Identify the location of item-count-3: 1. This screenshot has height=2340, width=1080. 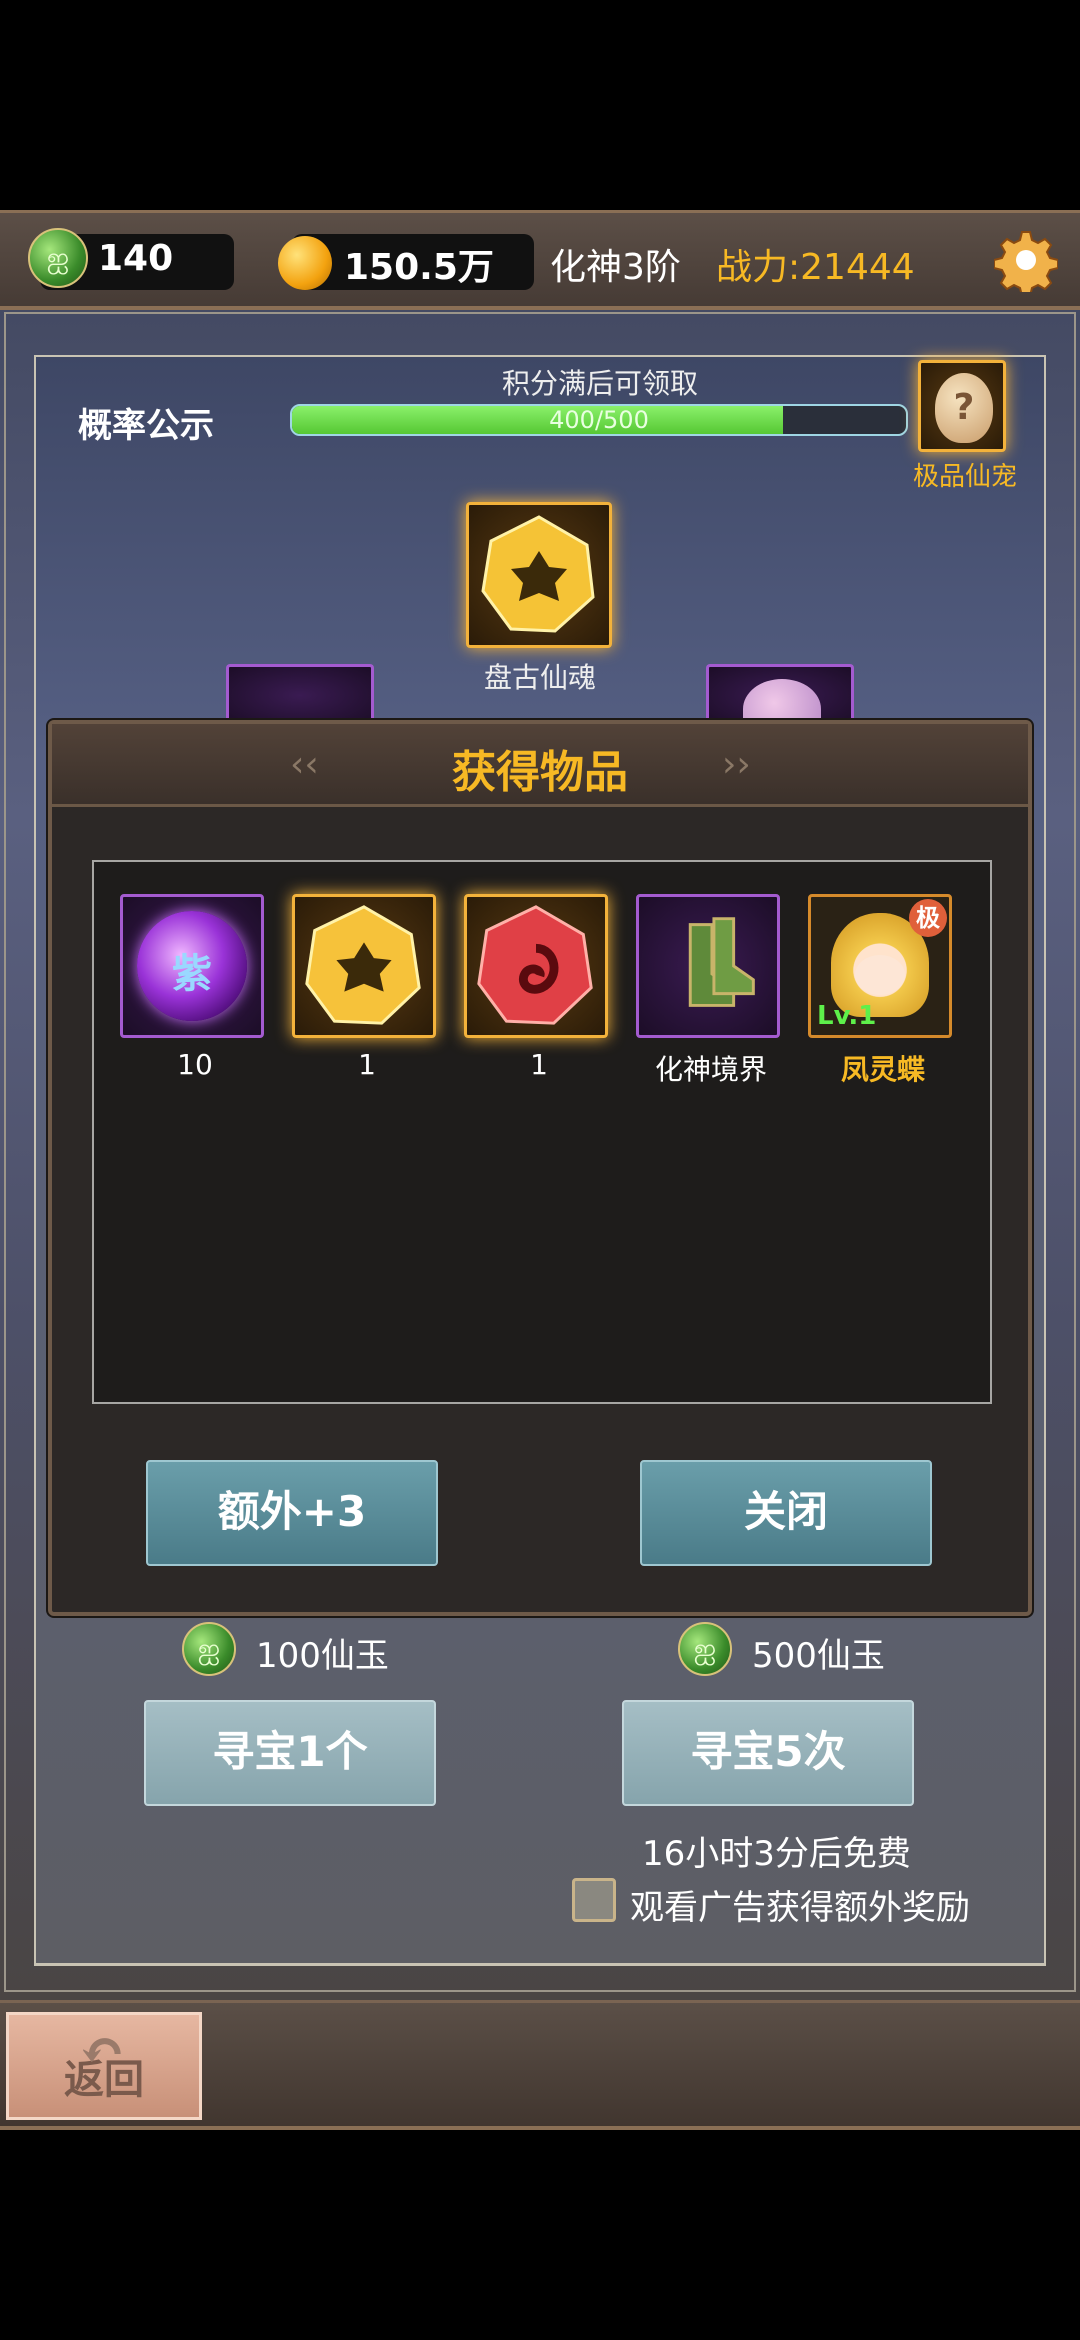
(539, 1064).